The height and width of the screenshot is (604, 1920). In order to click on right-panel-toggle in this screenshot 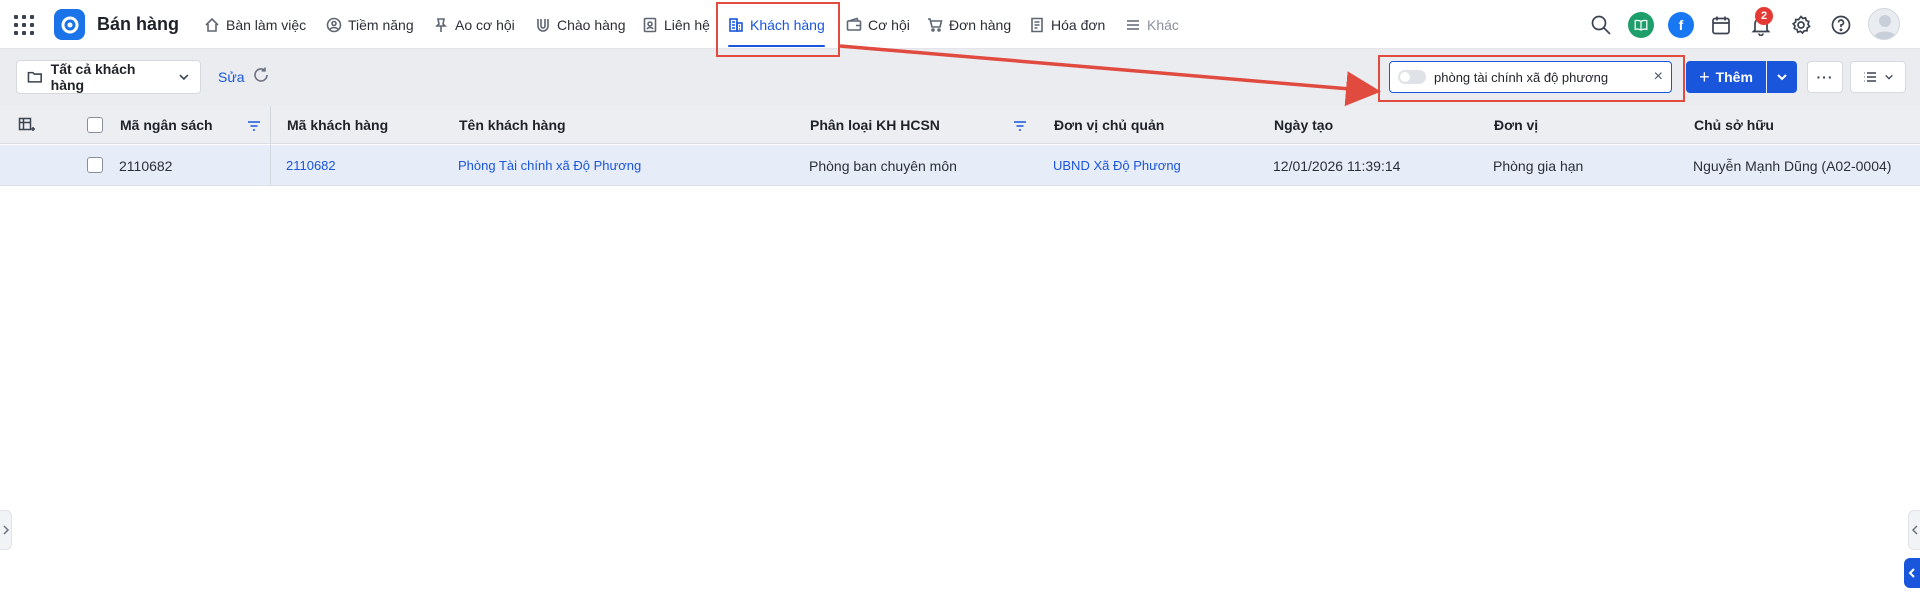, I will do `click(1914, 530)`.